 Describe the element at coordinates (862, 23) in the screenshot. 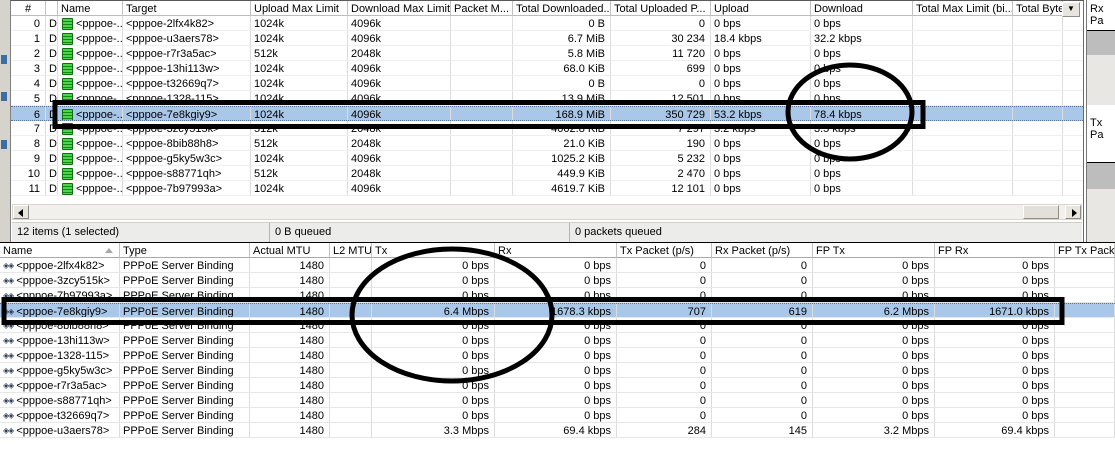

I see `cell-download: 0 bps` at that location.